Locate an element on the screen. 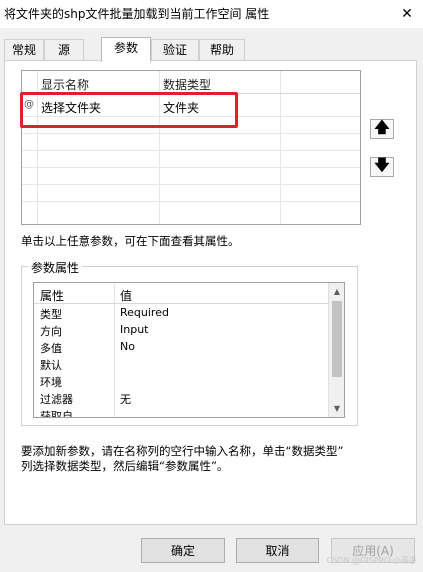 Image resolution: width=423 pixels, height=572 pixels. hint-add-line-1: 要添加新参数，请在名称列的空行中输入名称，单击“数据类型” is located at coordinates (182, 451).